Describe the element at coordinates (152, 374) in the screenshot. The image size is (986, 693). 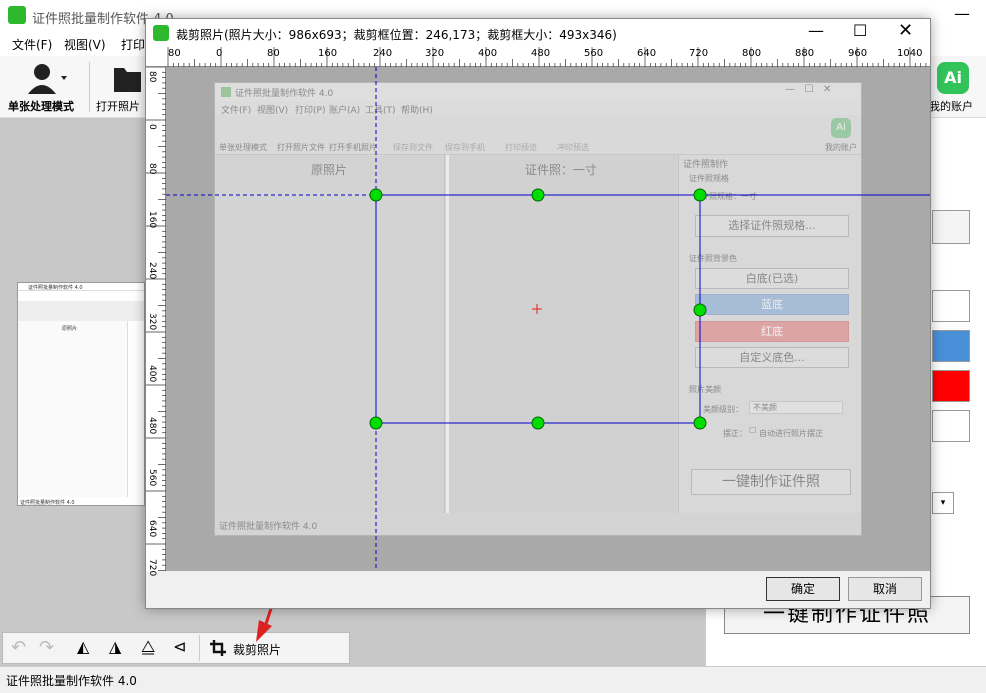
I see `ruler-left-label: 400` at that location.